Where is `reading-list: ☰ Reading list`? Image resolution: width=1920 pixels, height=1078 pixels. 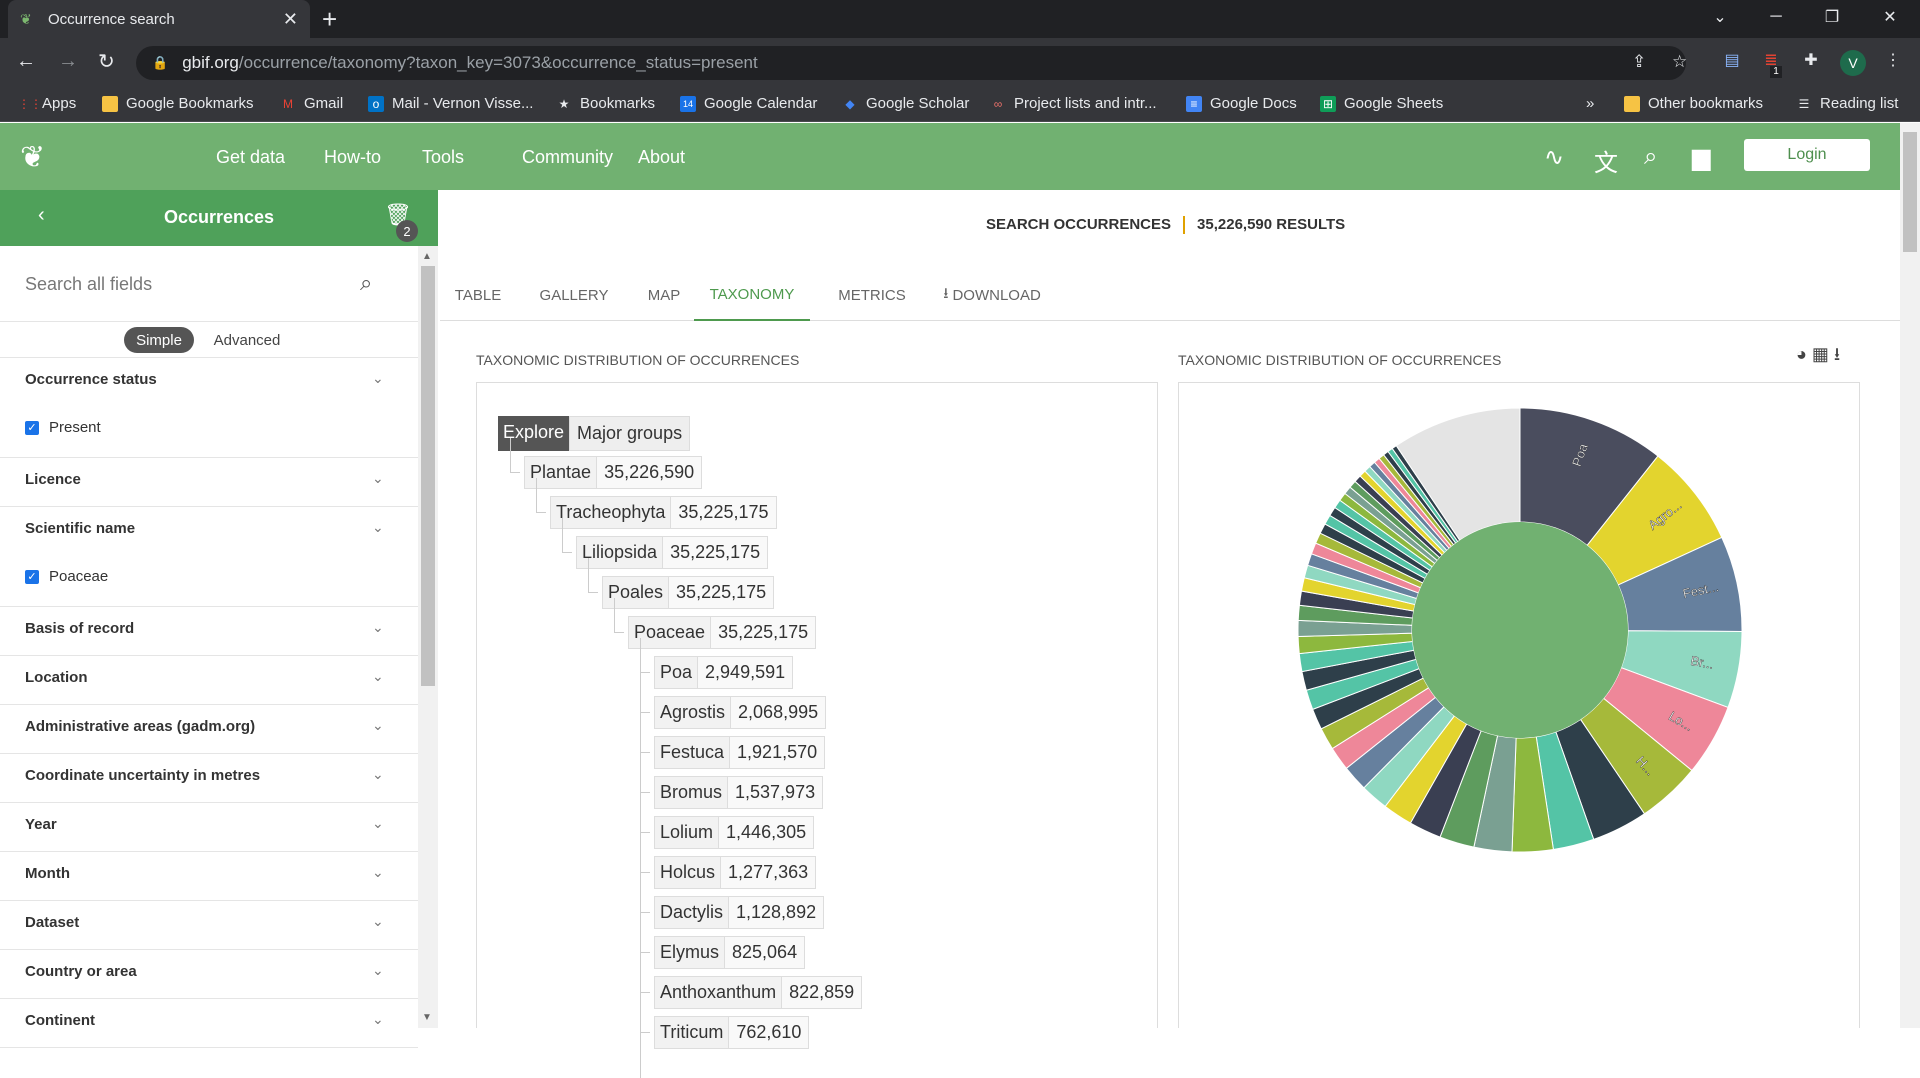
reading-list: ☰ Reading list is located at coordinates (1847, 103).